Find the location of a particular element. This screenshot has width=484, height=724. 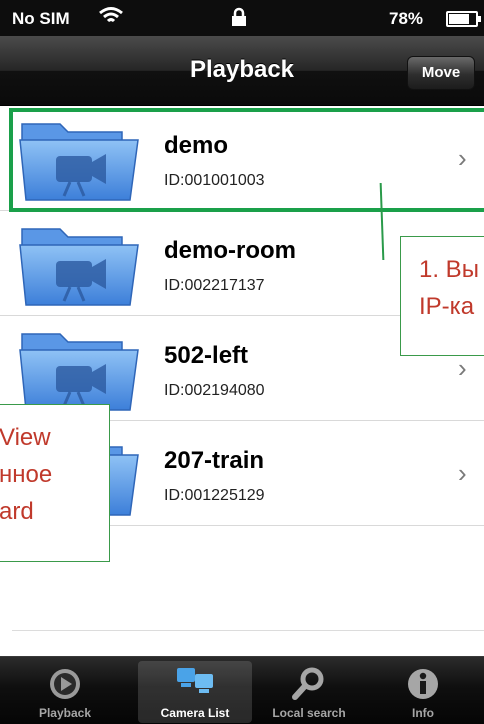

search-icon is located at coordinates (308, 683).